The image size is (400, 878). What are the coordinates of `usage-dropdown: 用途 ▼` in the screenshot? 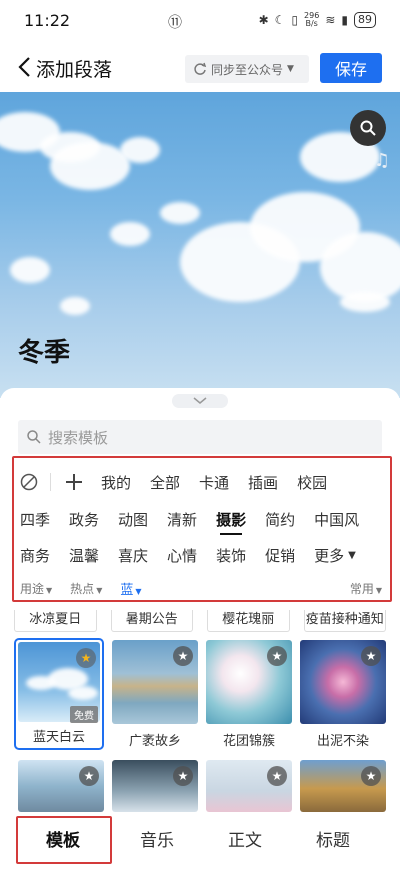 It's located at (36, 588).